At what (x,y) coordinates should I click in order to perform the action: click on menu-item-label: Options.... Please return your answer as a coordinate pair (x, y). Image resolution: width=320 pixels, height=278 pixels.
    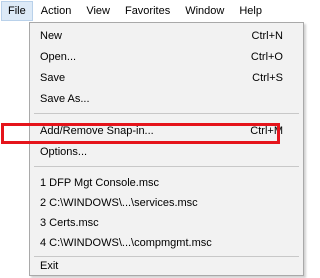
    Looking at the image, I should click on (64, 152).